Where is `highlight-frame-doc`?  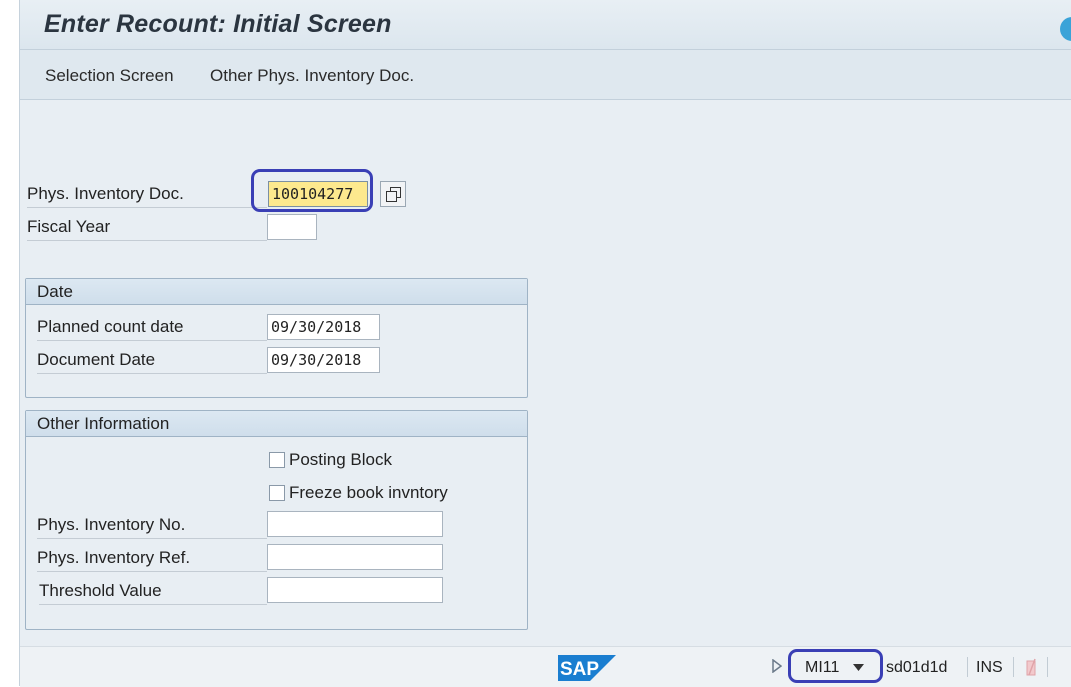
highlight-frame-doc is located at coordinates (312, 190).